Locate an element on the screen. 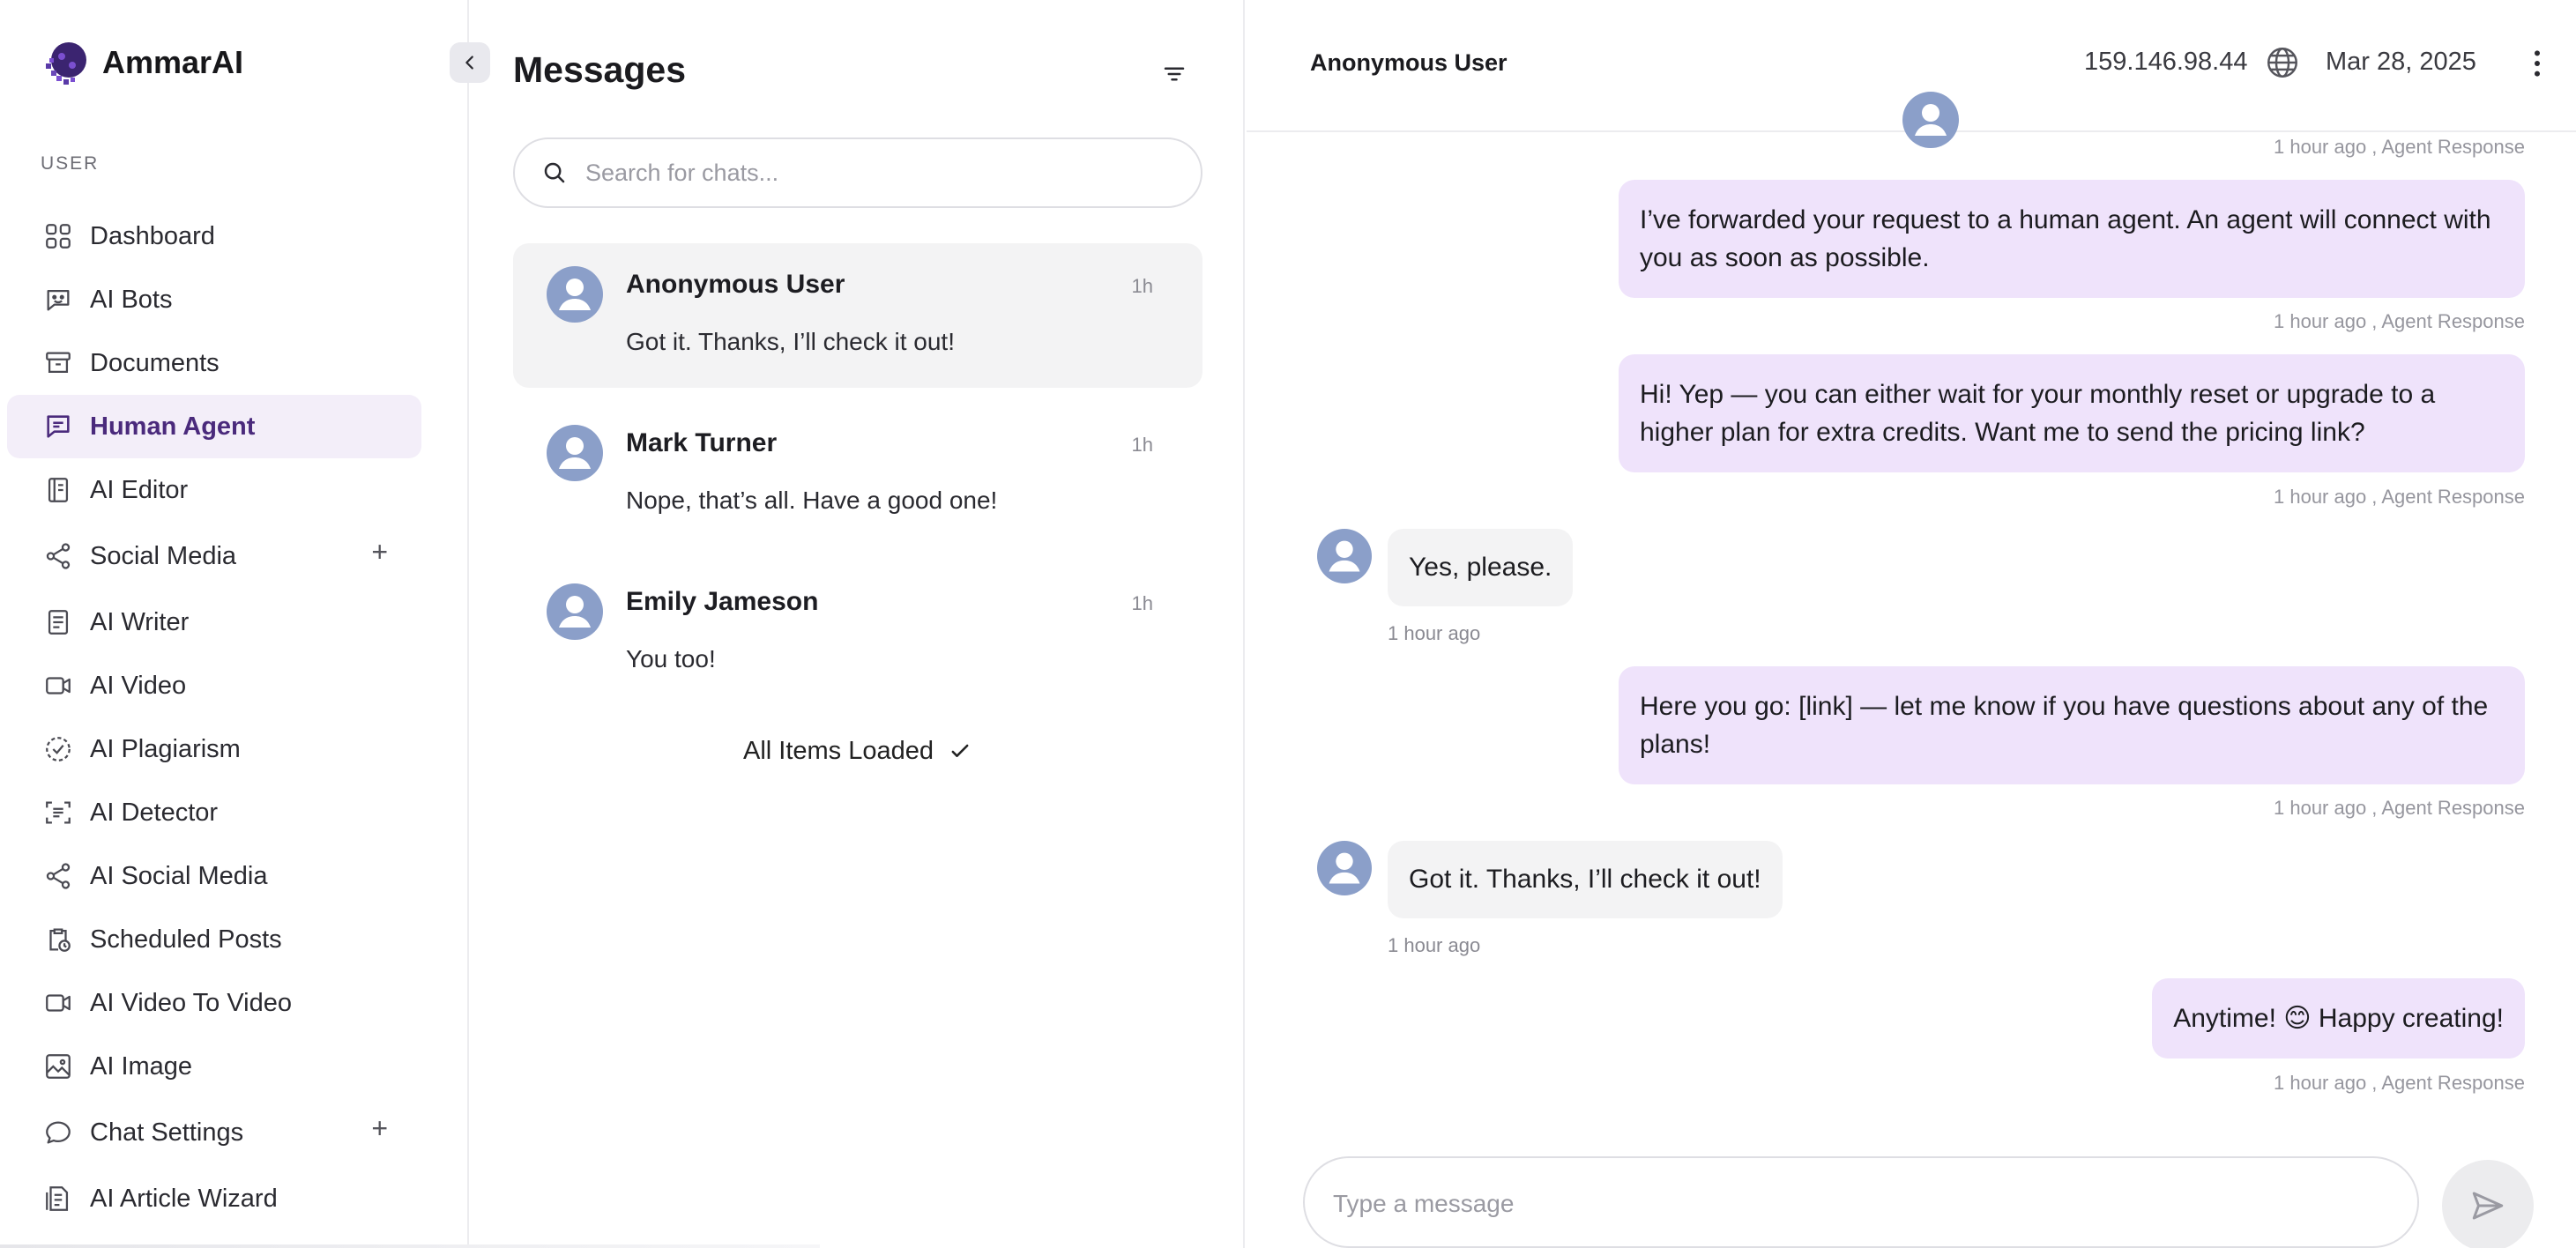 This screenshot has width=2576, height=1248. globe-icon is located at coordinates (2282, 62).